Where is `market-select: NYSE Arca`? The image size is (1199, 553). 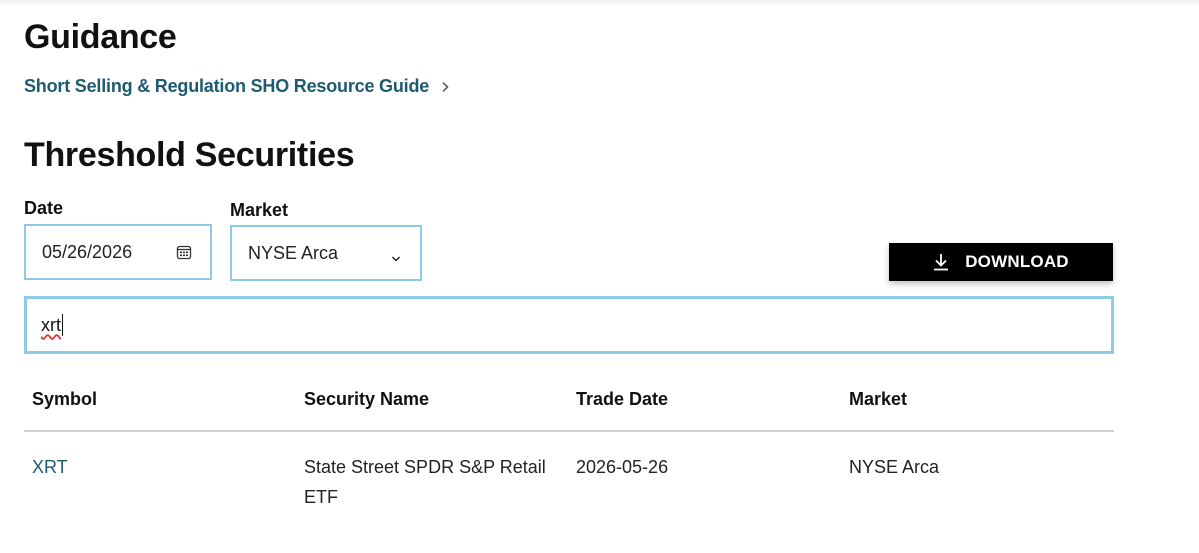 market-select: NYSE Arca is located at coordinates (326, 253).